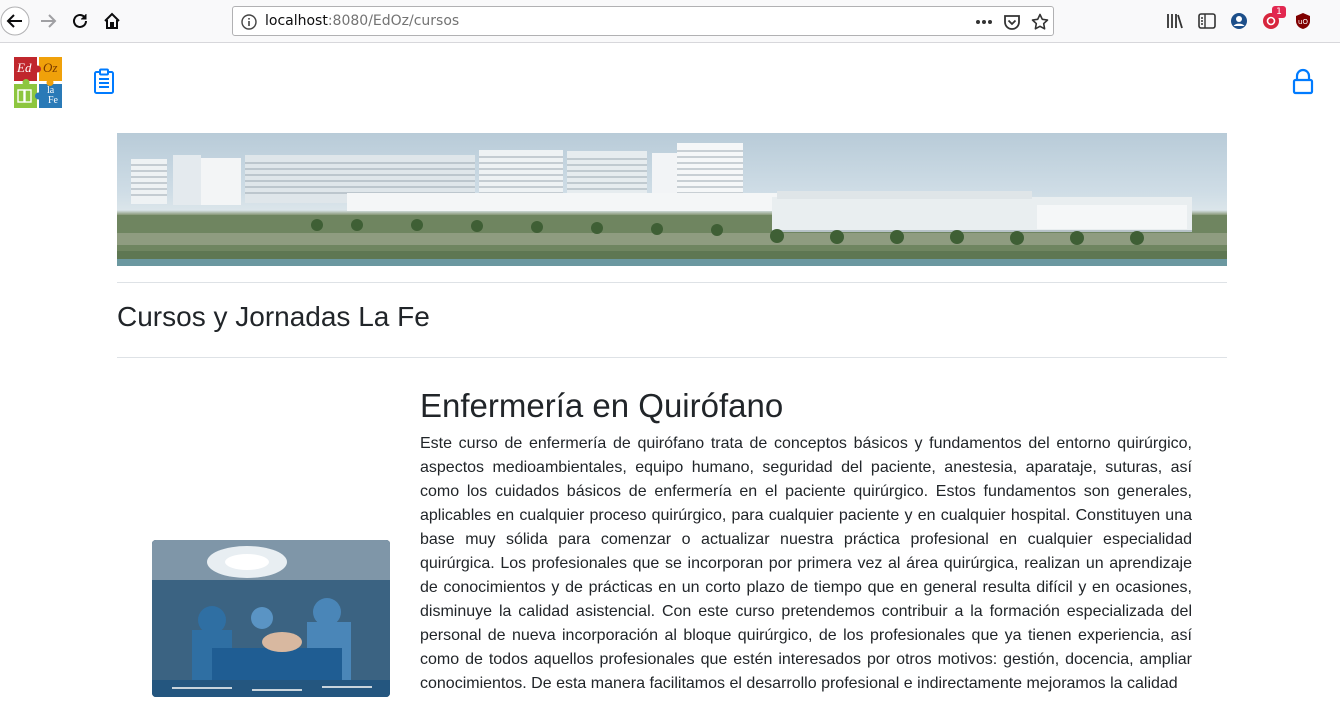  I want to click on course-image, so click(271, 618).